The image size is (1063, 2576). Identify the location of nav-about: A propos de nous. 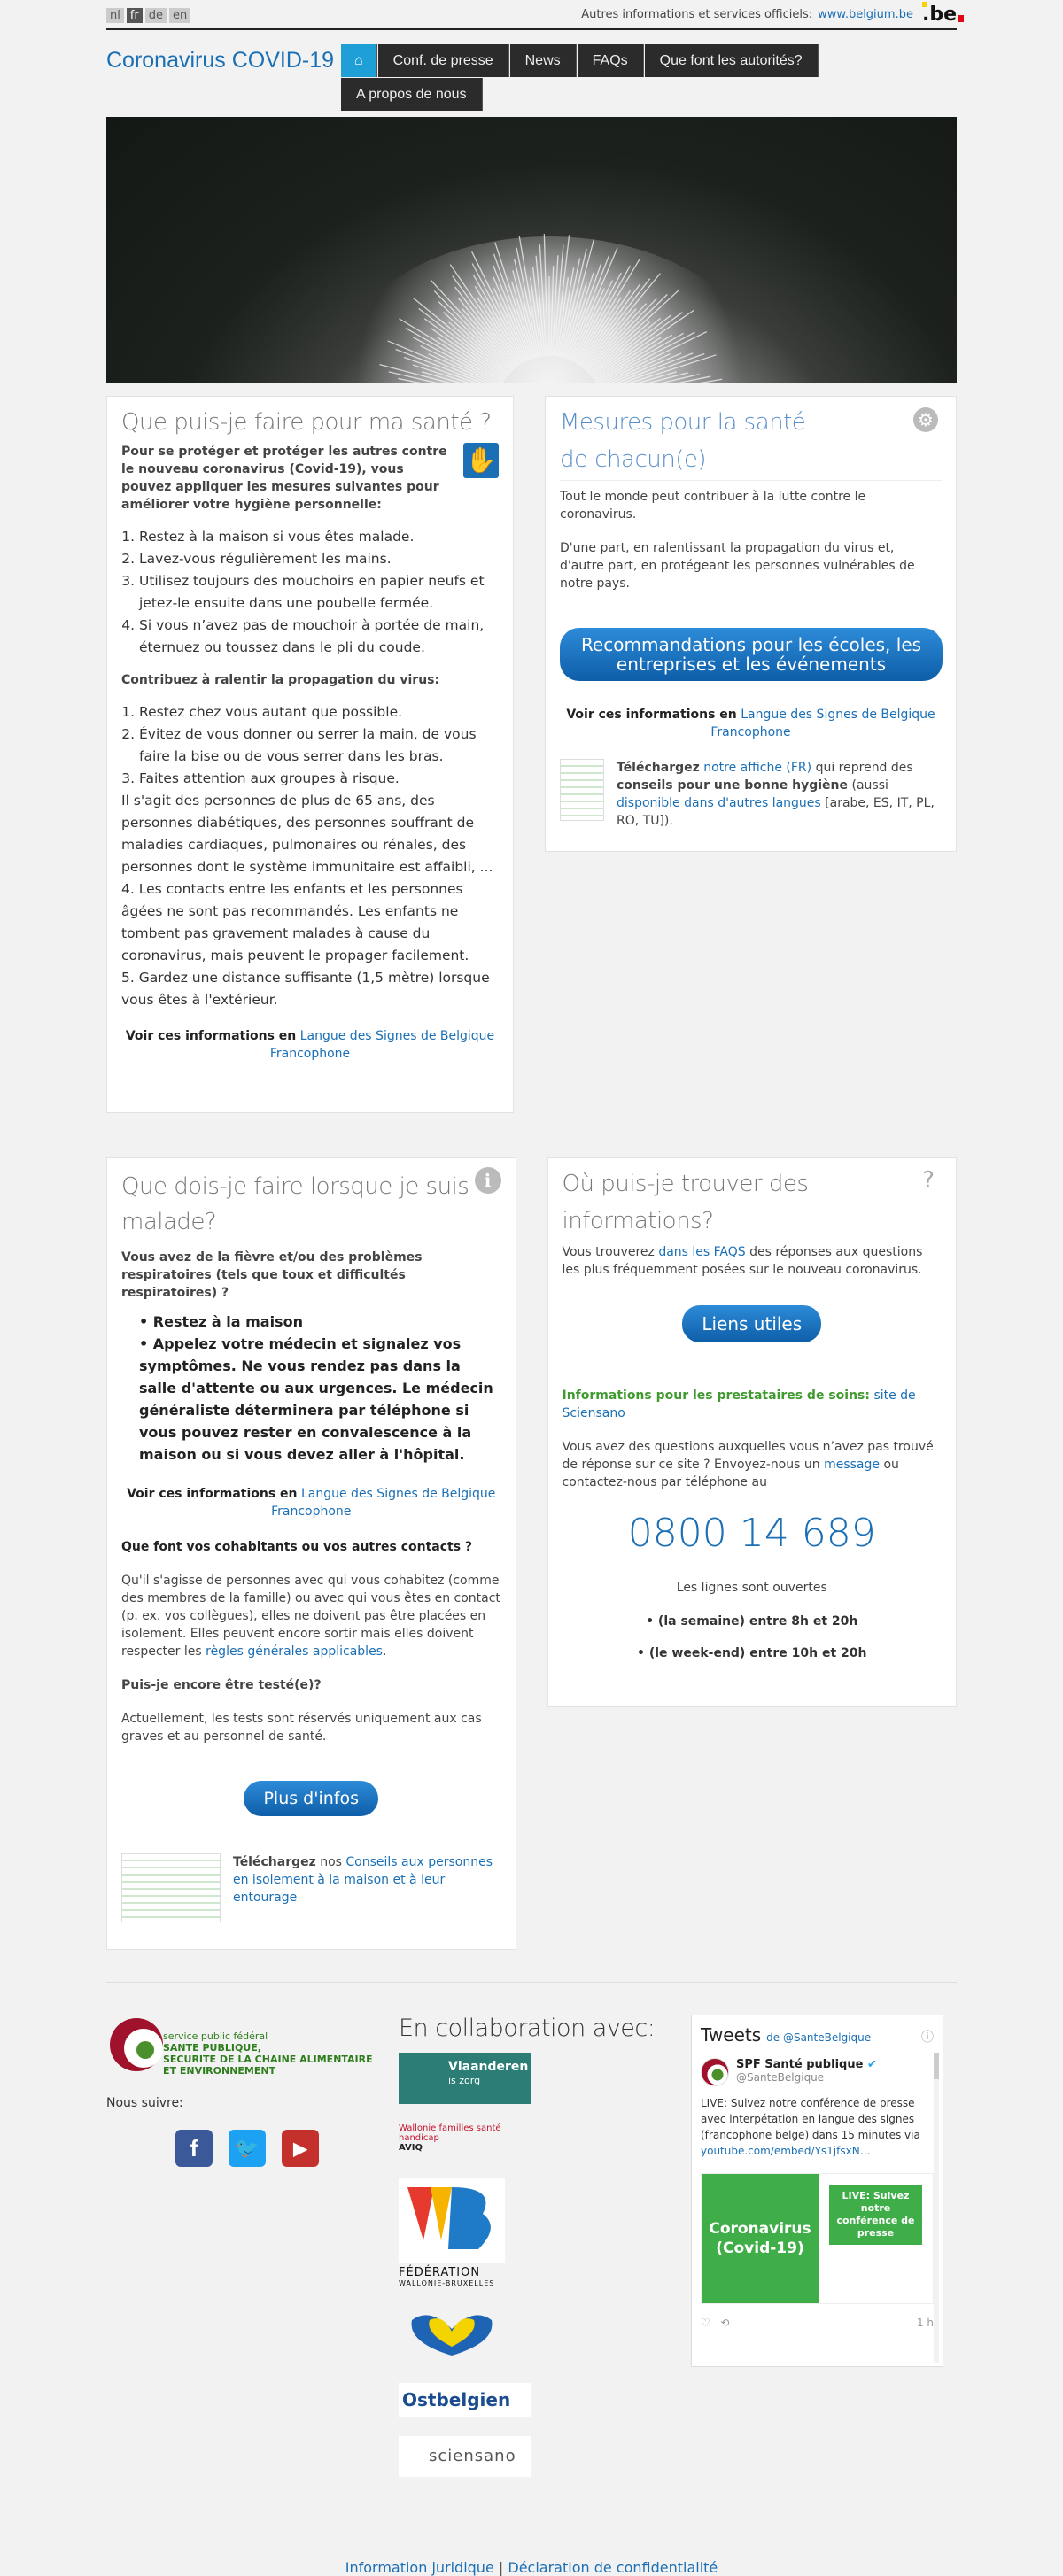
(412, 94).